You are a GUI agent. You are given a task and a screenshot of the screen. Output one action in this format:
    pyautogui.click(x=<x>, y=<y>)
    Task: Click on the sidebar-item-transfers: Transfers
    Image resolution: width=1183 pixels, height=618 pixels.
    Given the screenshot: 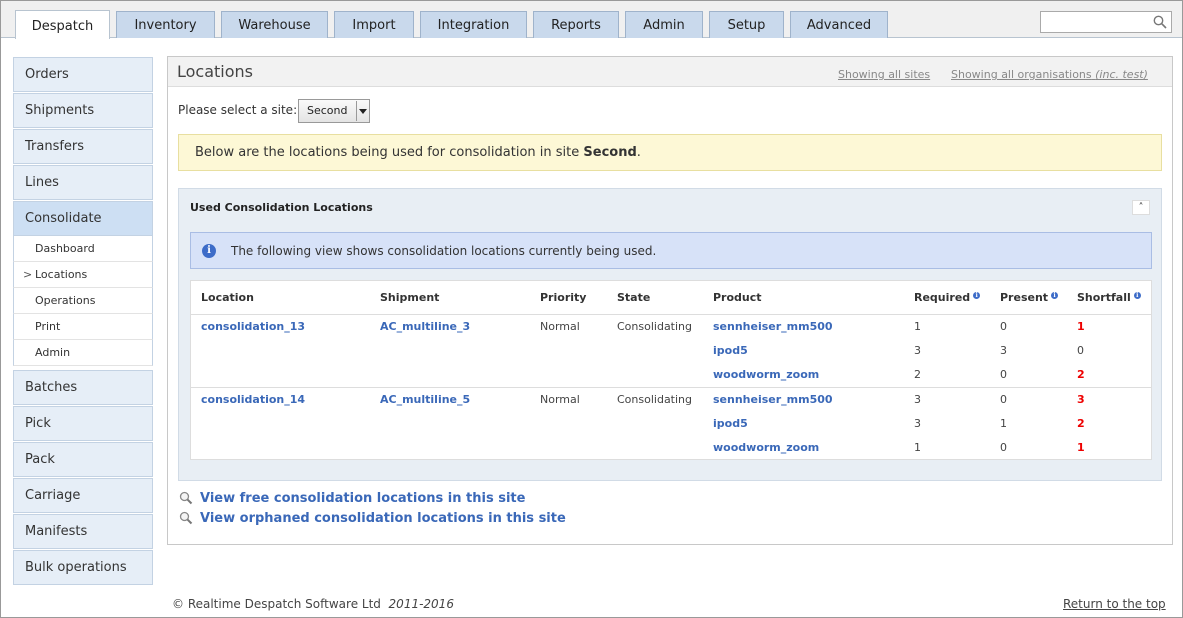 What is the action you would take?
    pyautogui.click(x=83, y=146)
    